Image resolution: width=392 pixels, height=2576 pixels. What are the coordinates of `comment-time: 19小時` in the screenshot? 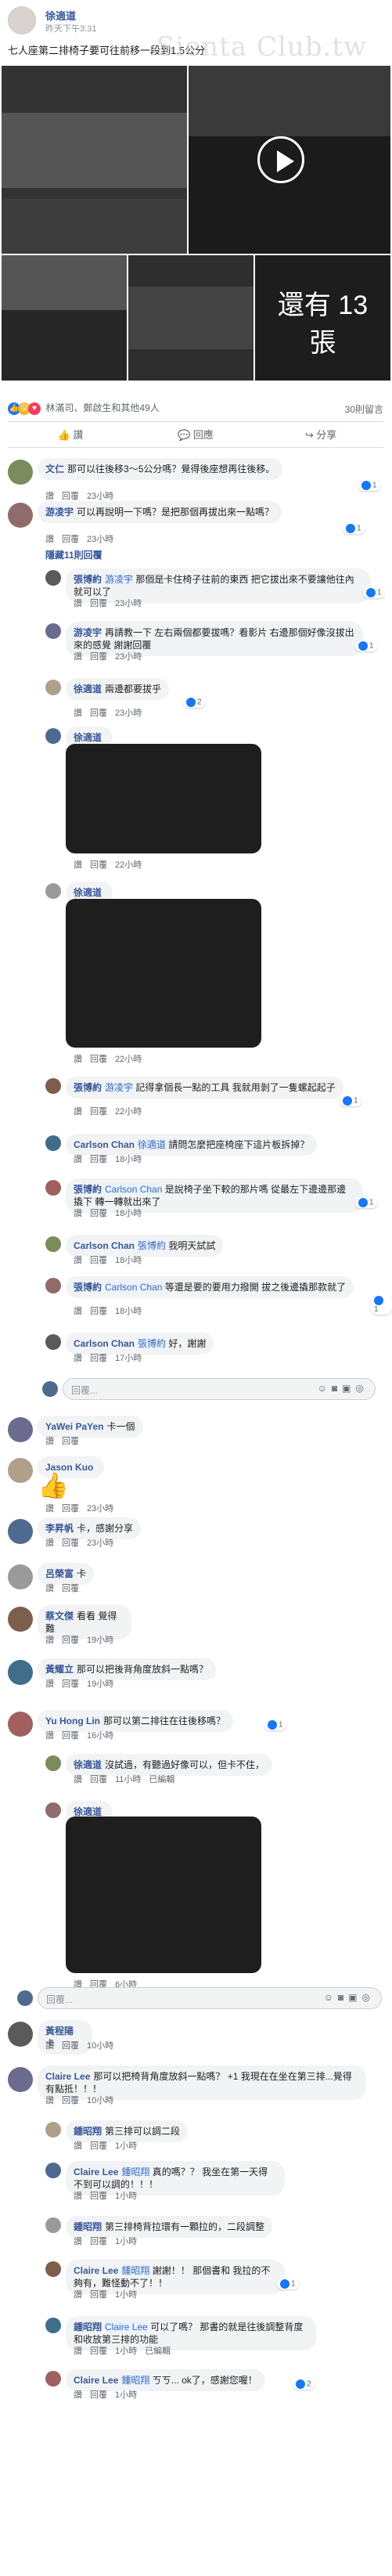 It's located at (100, 1640).